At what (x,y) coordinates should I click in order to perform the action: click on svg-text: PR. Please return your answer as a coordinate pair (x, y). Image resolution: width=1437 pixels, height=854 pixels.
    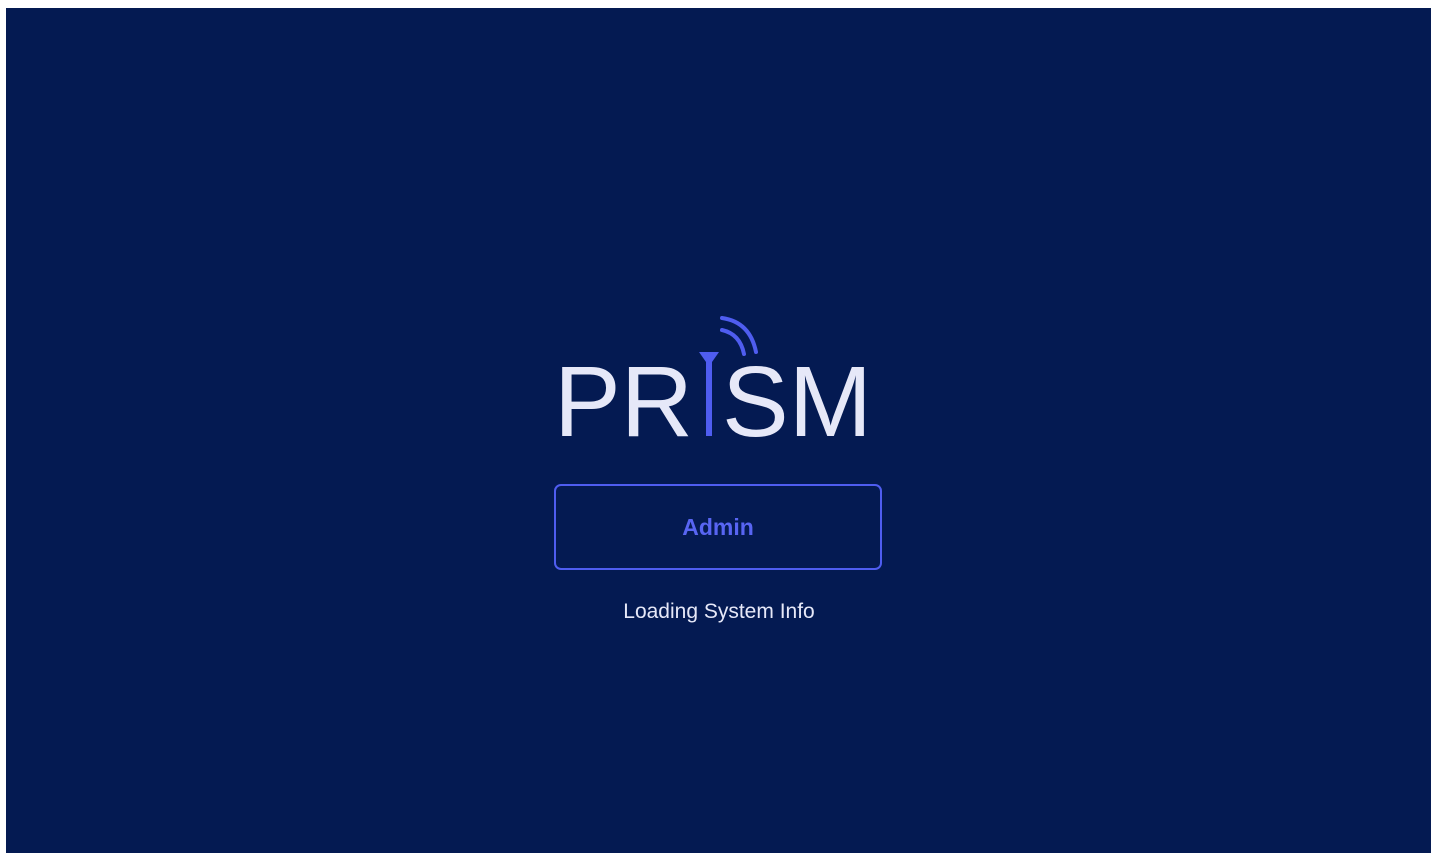
    Looking at the image, I should click on (623, 397).